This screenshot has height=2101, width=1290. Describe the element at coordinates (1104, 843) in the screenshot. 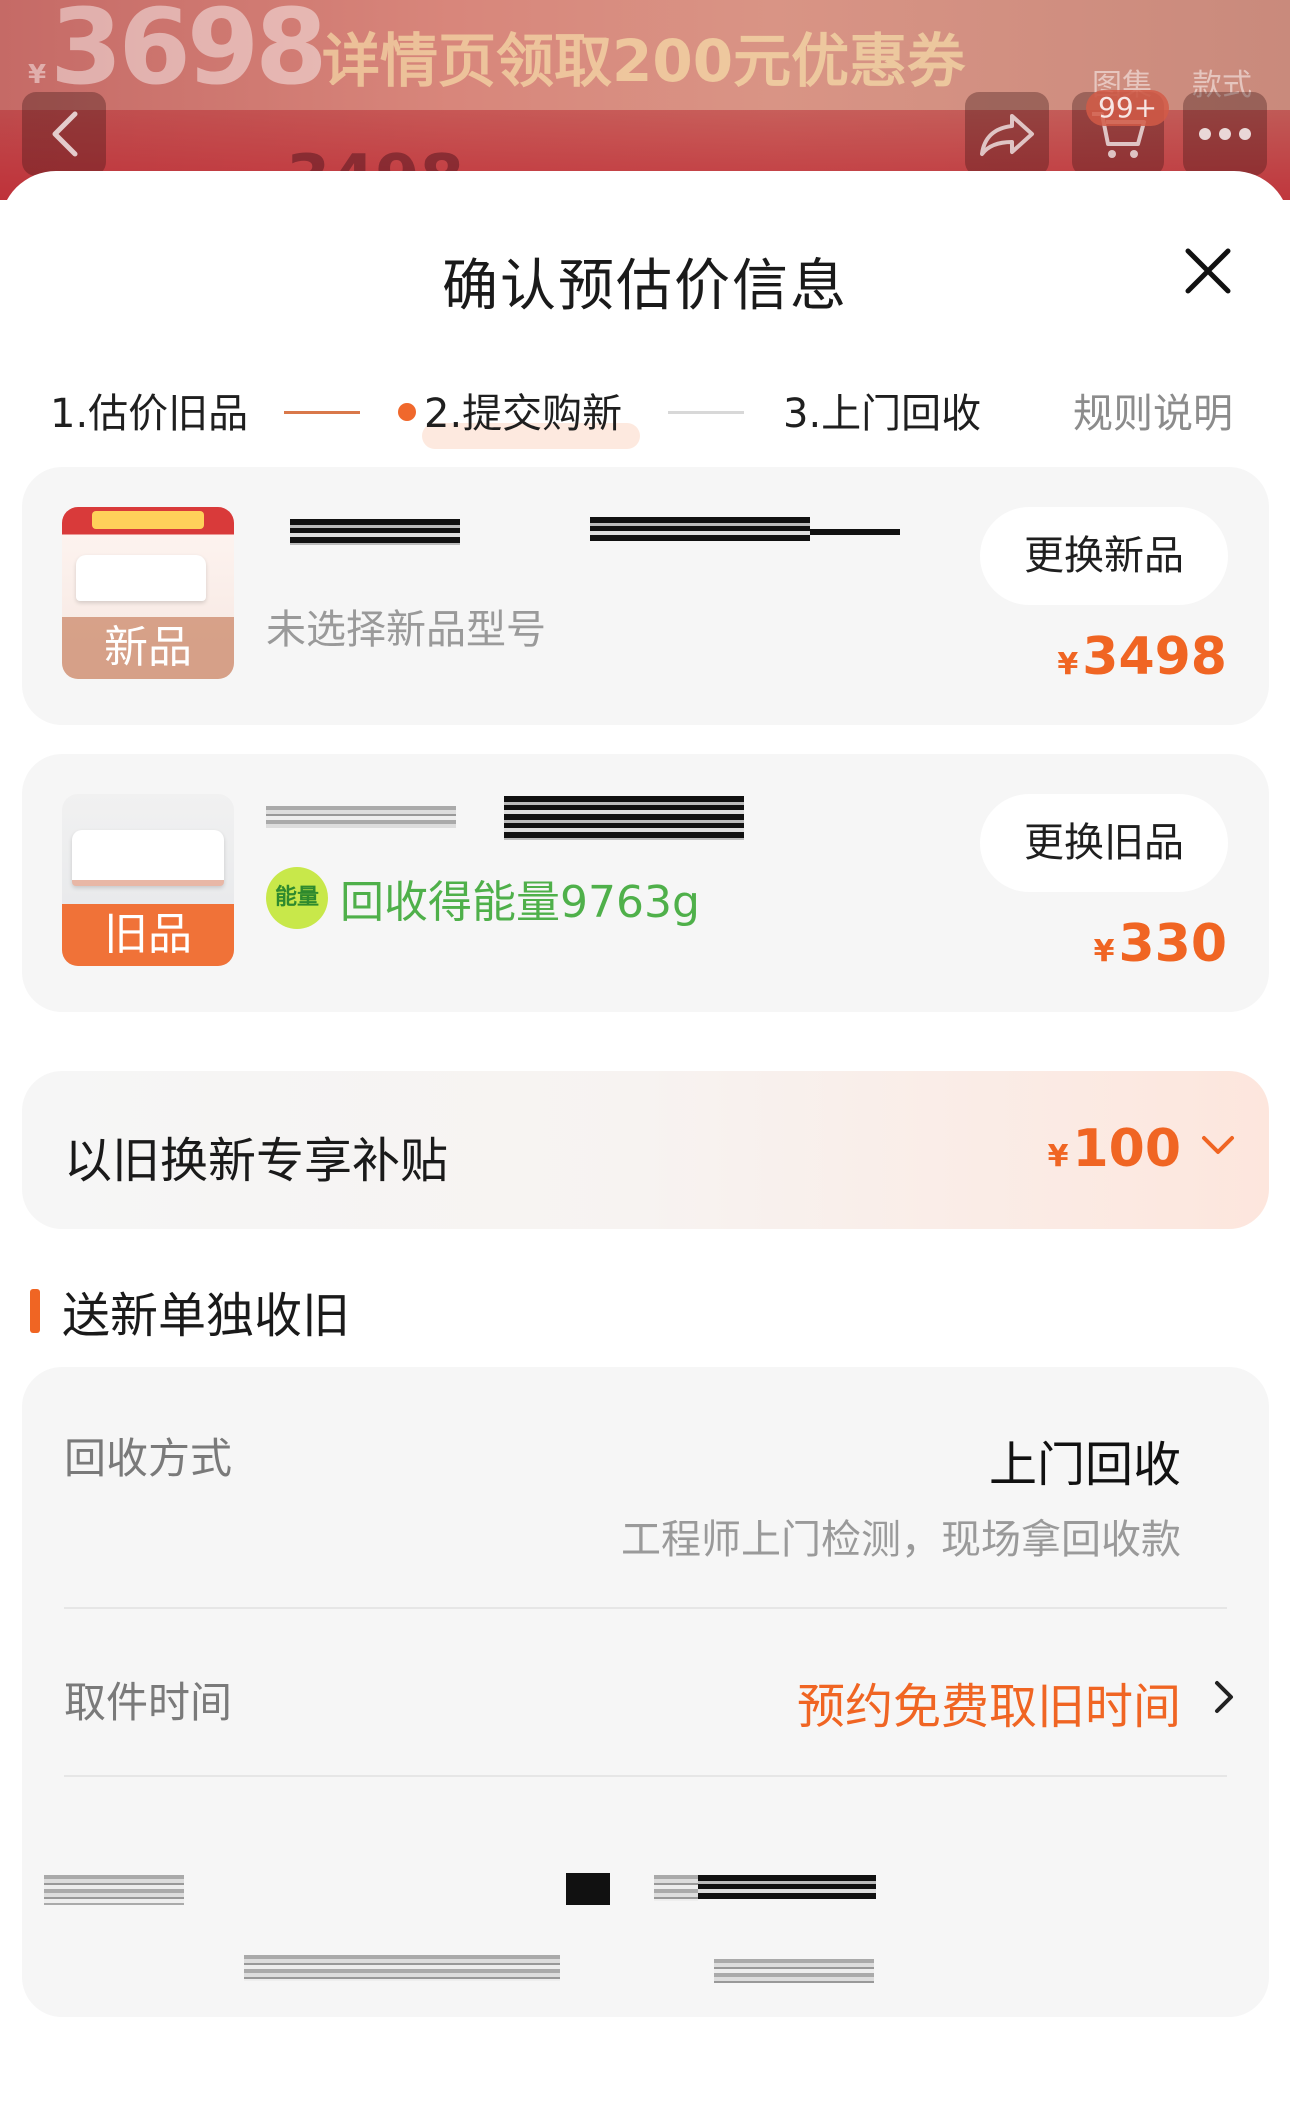

I see `change-old-item-button: 更换旧品` at that location.